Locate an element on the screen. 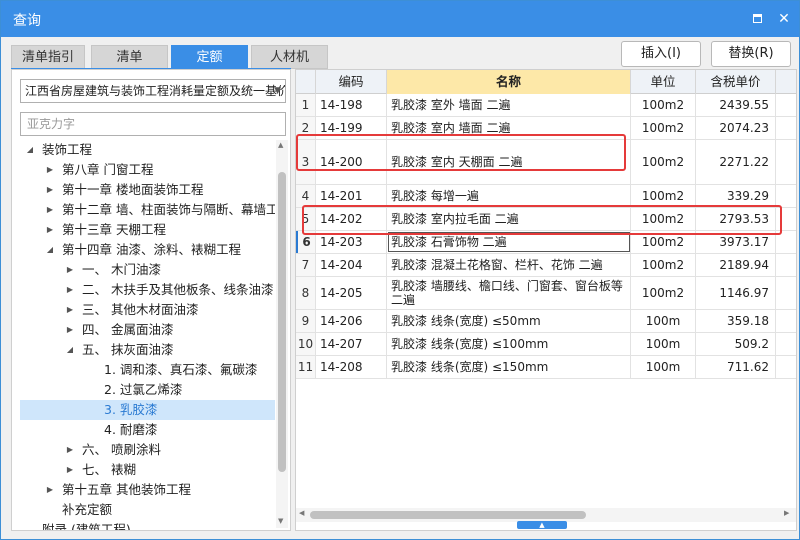 This screenshot has width=800, height=540. row-index: 5 is located at coordinates (306, 219).